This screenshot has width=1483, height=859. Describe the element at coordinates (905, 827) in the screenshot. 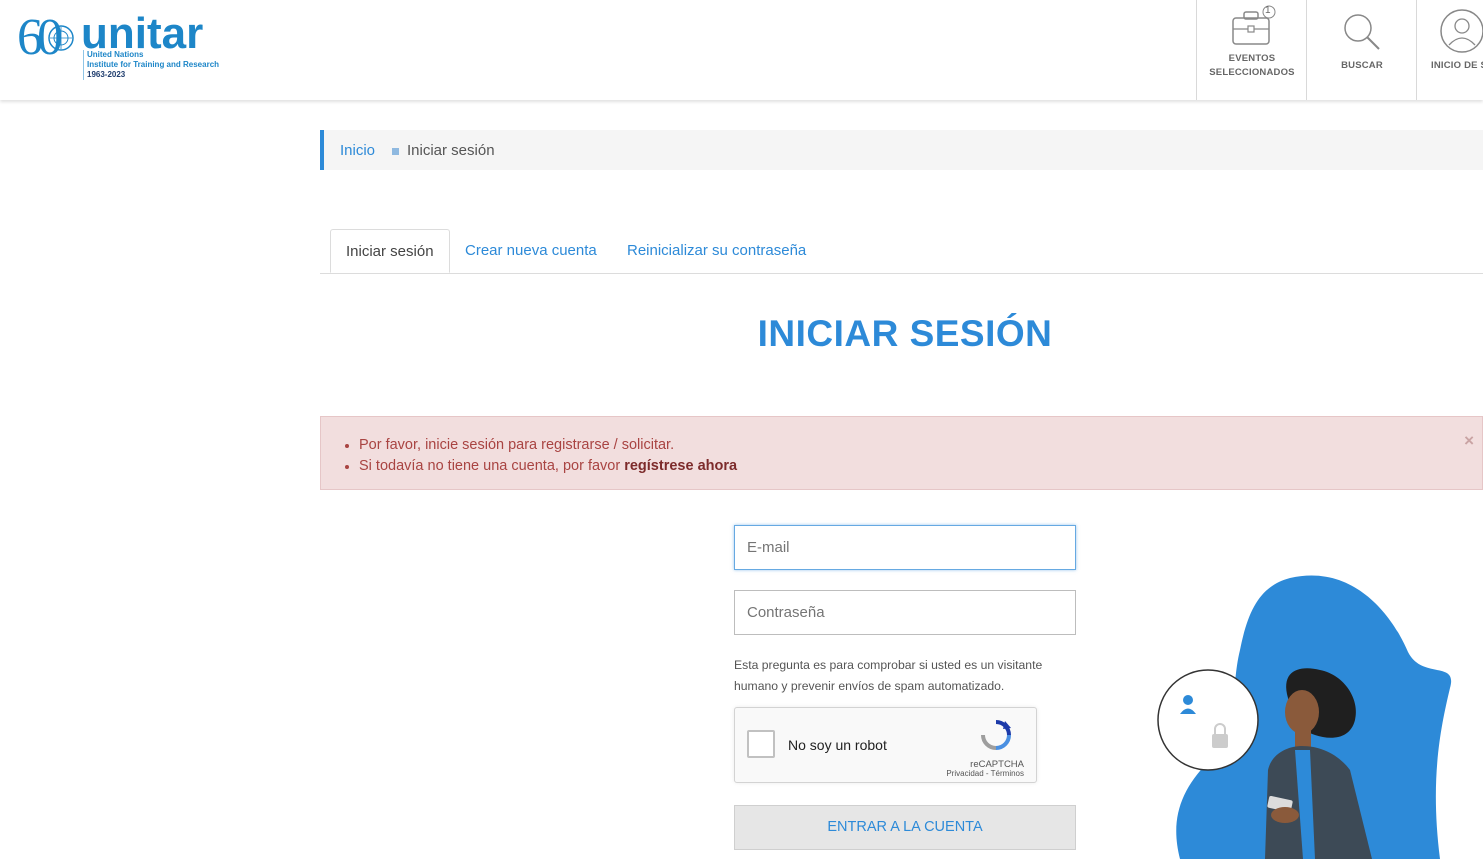

I see `login-submit-button: ENTRAR A LA CUENTA` at that location.